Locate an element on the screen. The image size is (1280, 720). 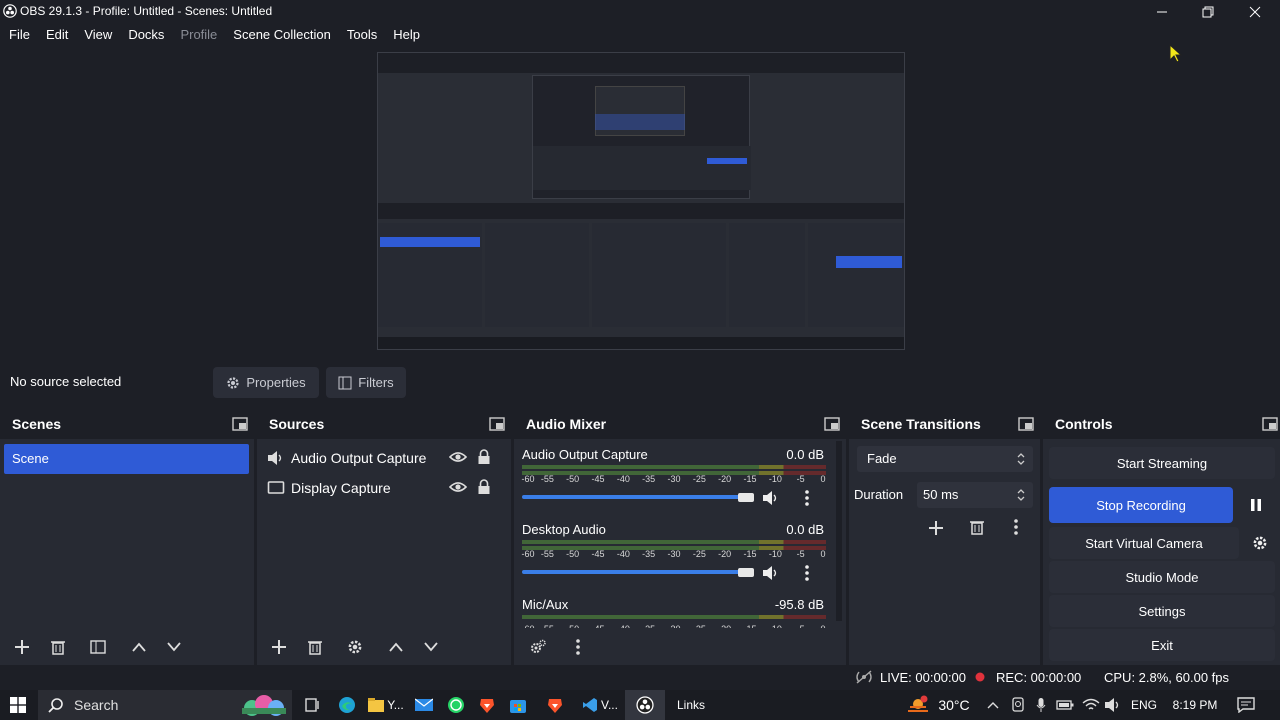
restore-button is located at coordinates (1208, 12).